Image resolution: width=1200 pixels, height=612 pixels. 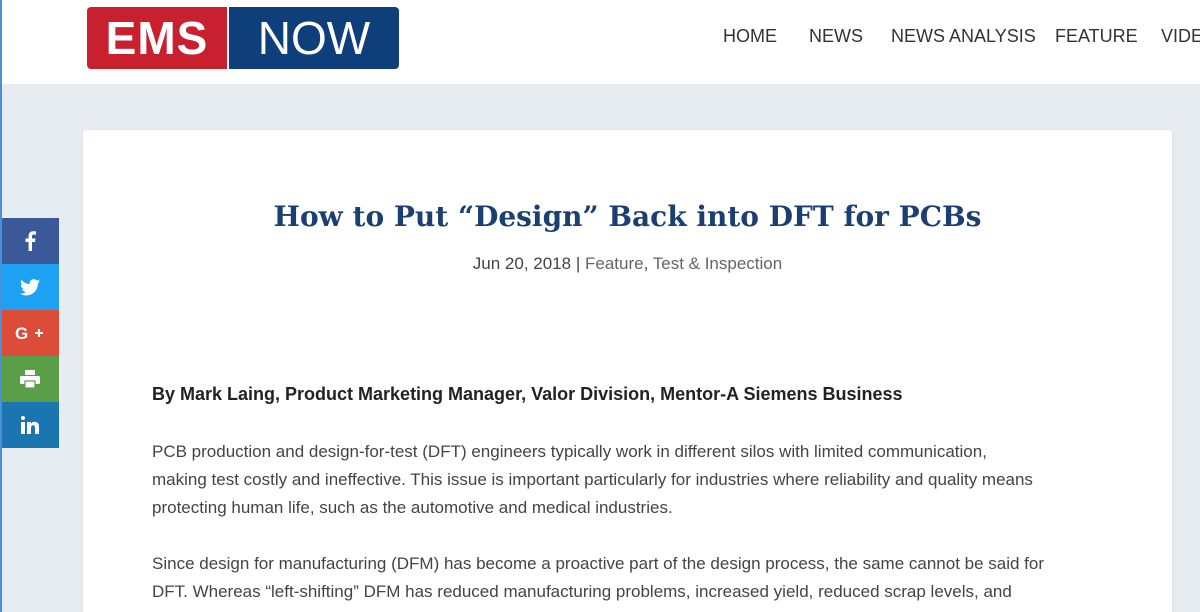 What do you see at coordinates (614, 263) in the screenshot?
I see `category-feature-link: Feature` at bounding box center [614, 263].